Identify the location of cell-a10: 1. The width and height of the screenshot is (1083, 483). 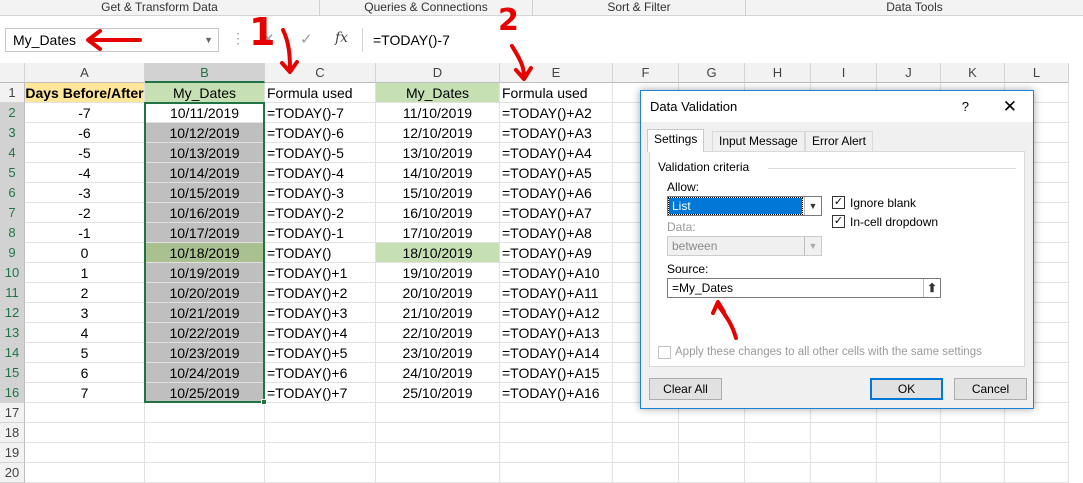
(85, 273).